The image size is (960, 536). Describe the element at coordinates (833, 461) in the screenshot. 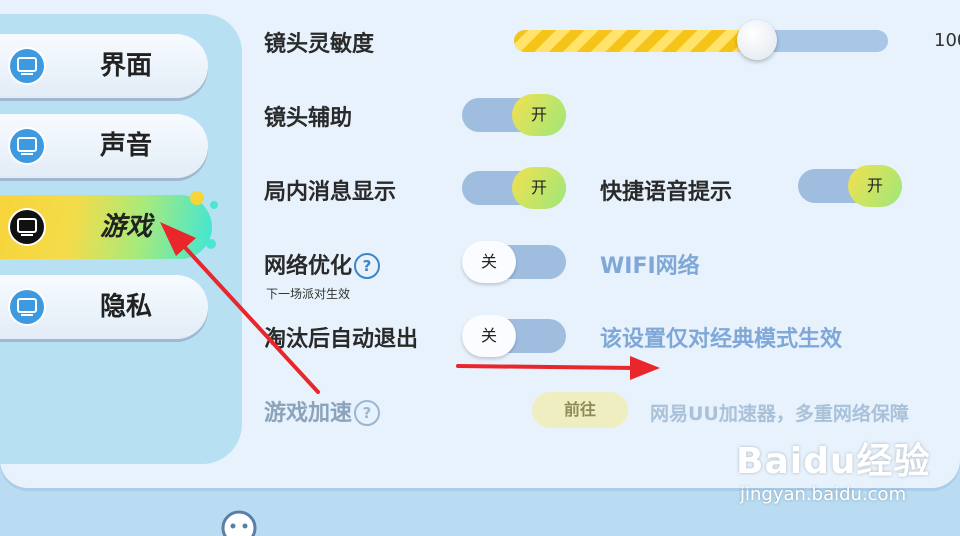

I see `watermark-logo: Baidu经验` at that location.